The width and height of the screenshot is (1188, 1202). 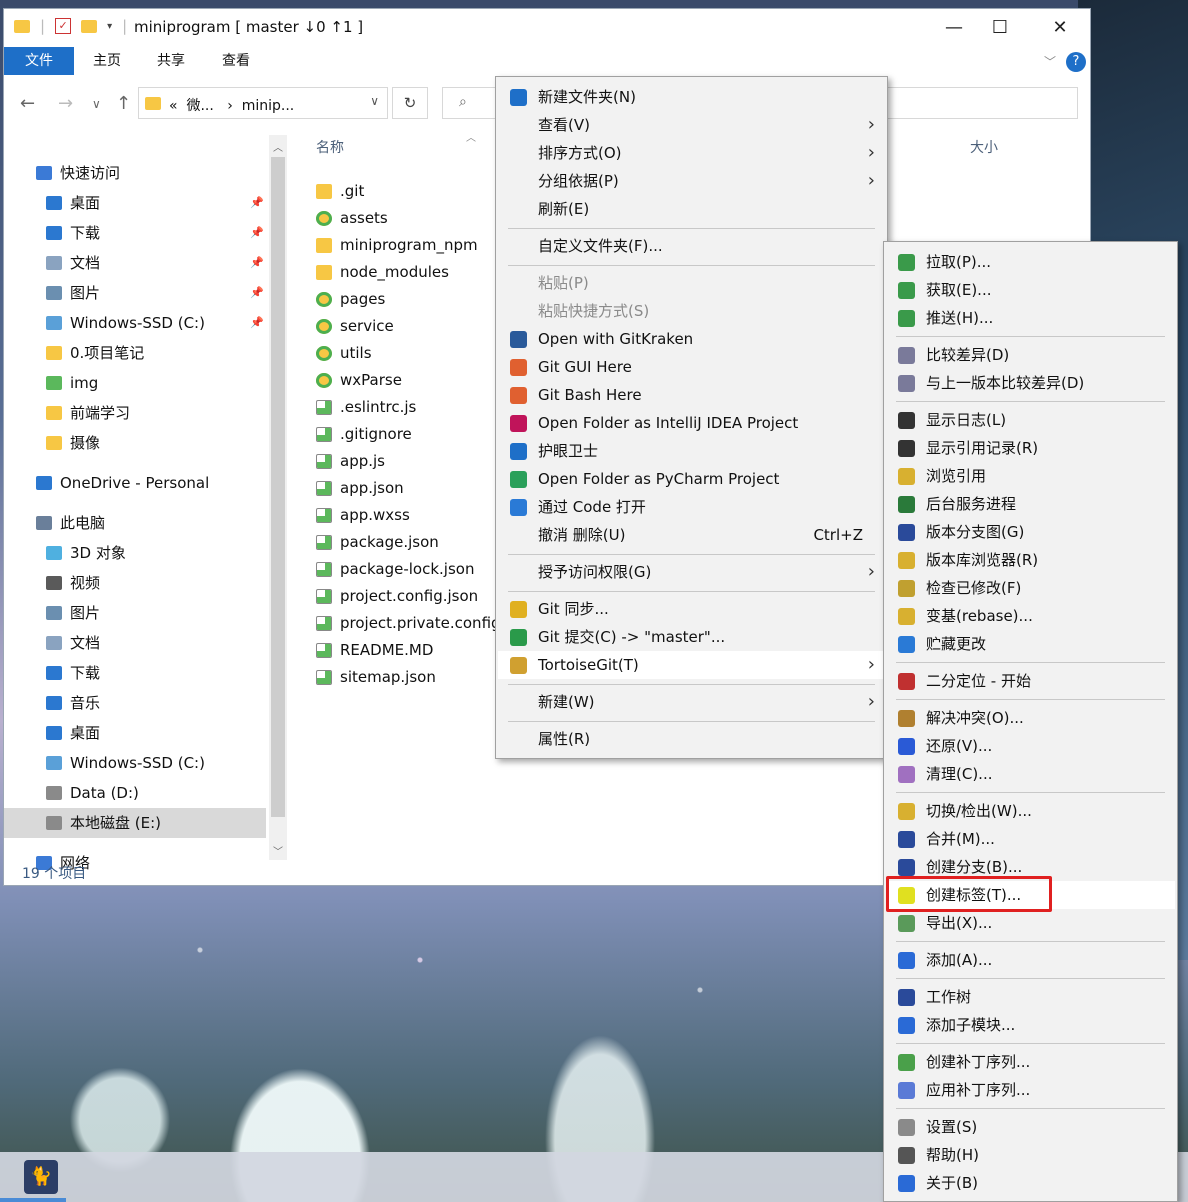 I want to click on file-list-item: .eslintrc.js, so click(x=366, y=407).